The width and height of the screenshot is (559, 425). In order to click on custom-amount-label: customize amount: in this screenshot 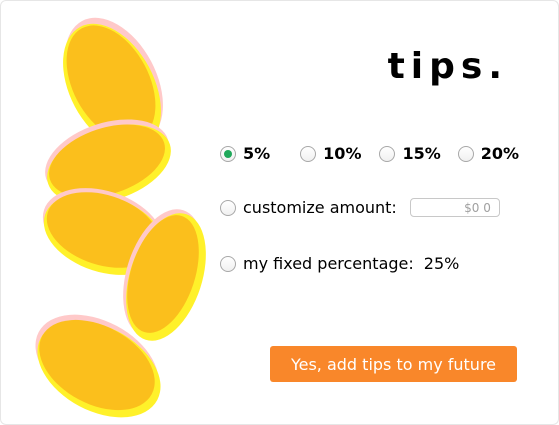, I will do `click(320, 207)`.